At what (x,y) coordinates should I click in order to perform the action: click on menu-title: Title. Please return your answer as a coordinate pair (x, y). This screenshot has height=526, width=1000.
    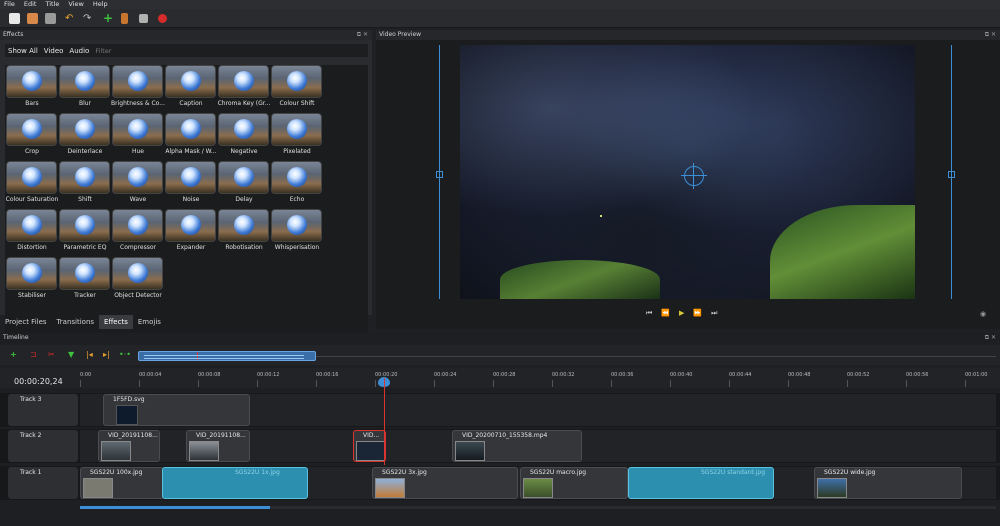
    Looking at the image, I should click on (52, 4).